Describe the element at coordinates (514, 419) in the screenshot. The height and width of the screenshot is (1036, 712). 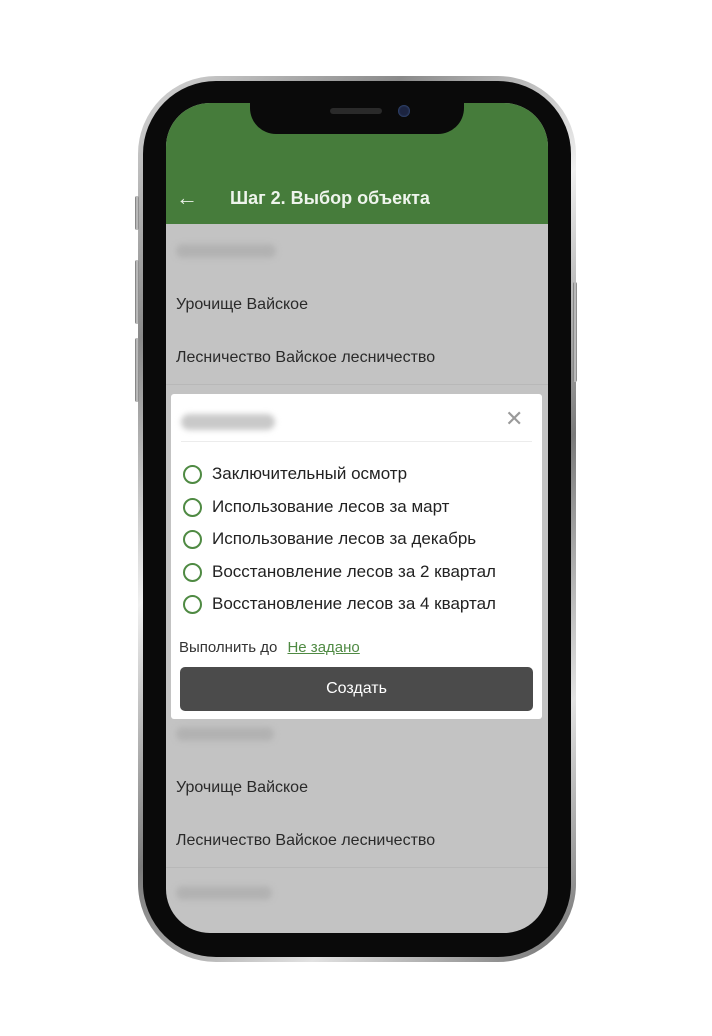
I see `close-icon: ✕` at that location.